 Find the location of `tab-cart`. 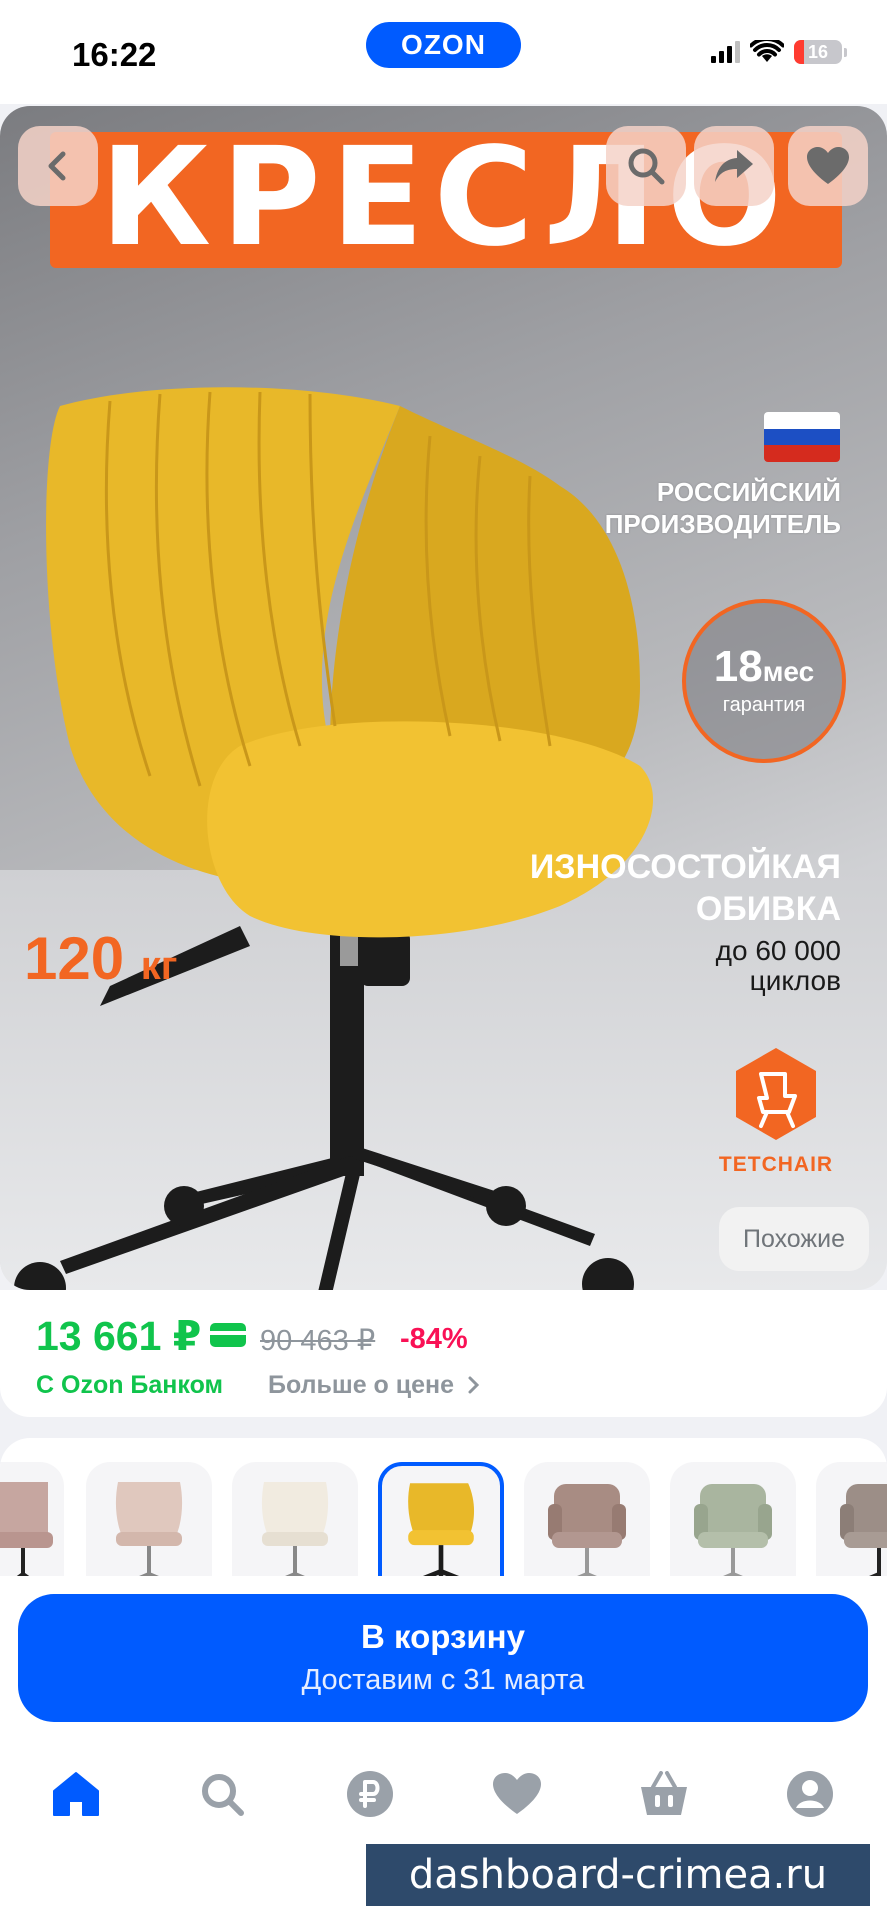

tab-cart is located at coordinates (664, 1794).